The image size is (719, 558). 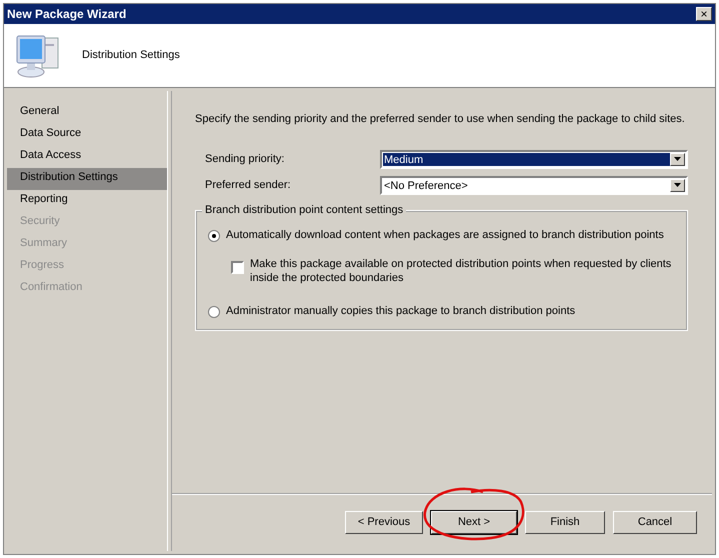 I want to click on wizard-button: < Previous, so click(x=384, y=522).